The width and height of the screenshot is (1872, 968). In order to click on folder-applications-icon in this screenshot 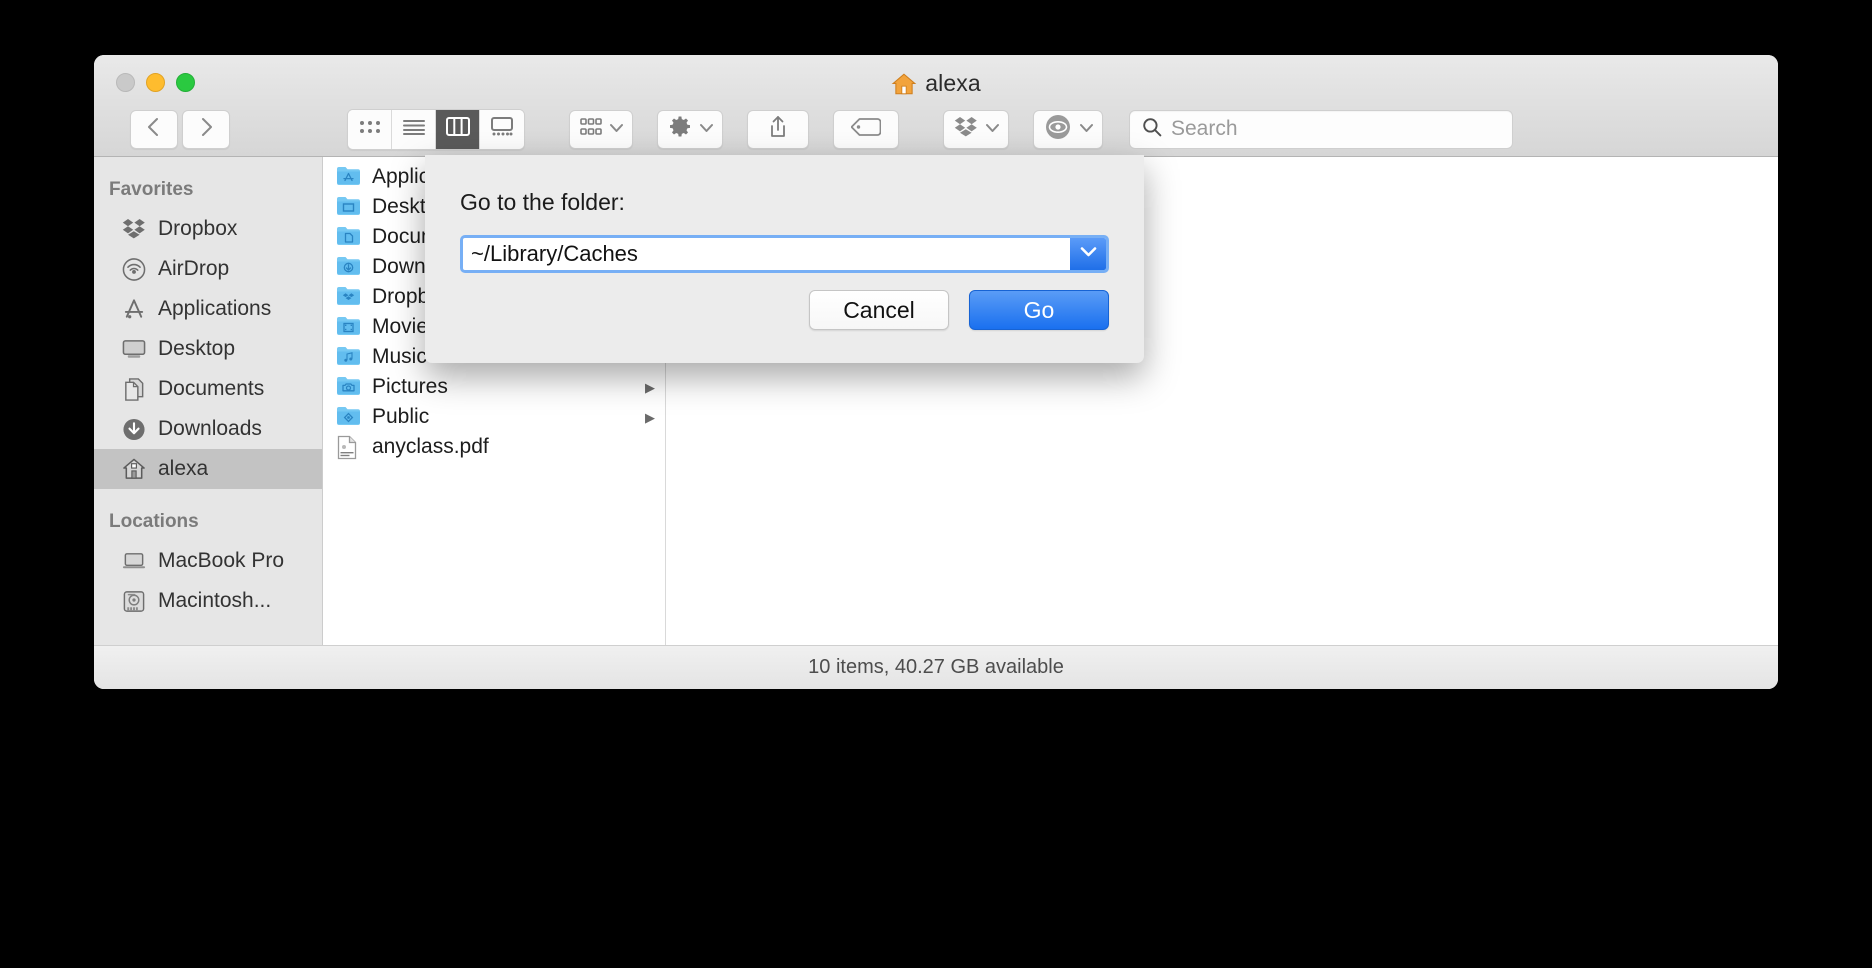, I will do `click(348, 177)`.